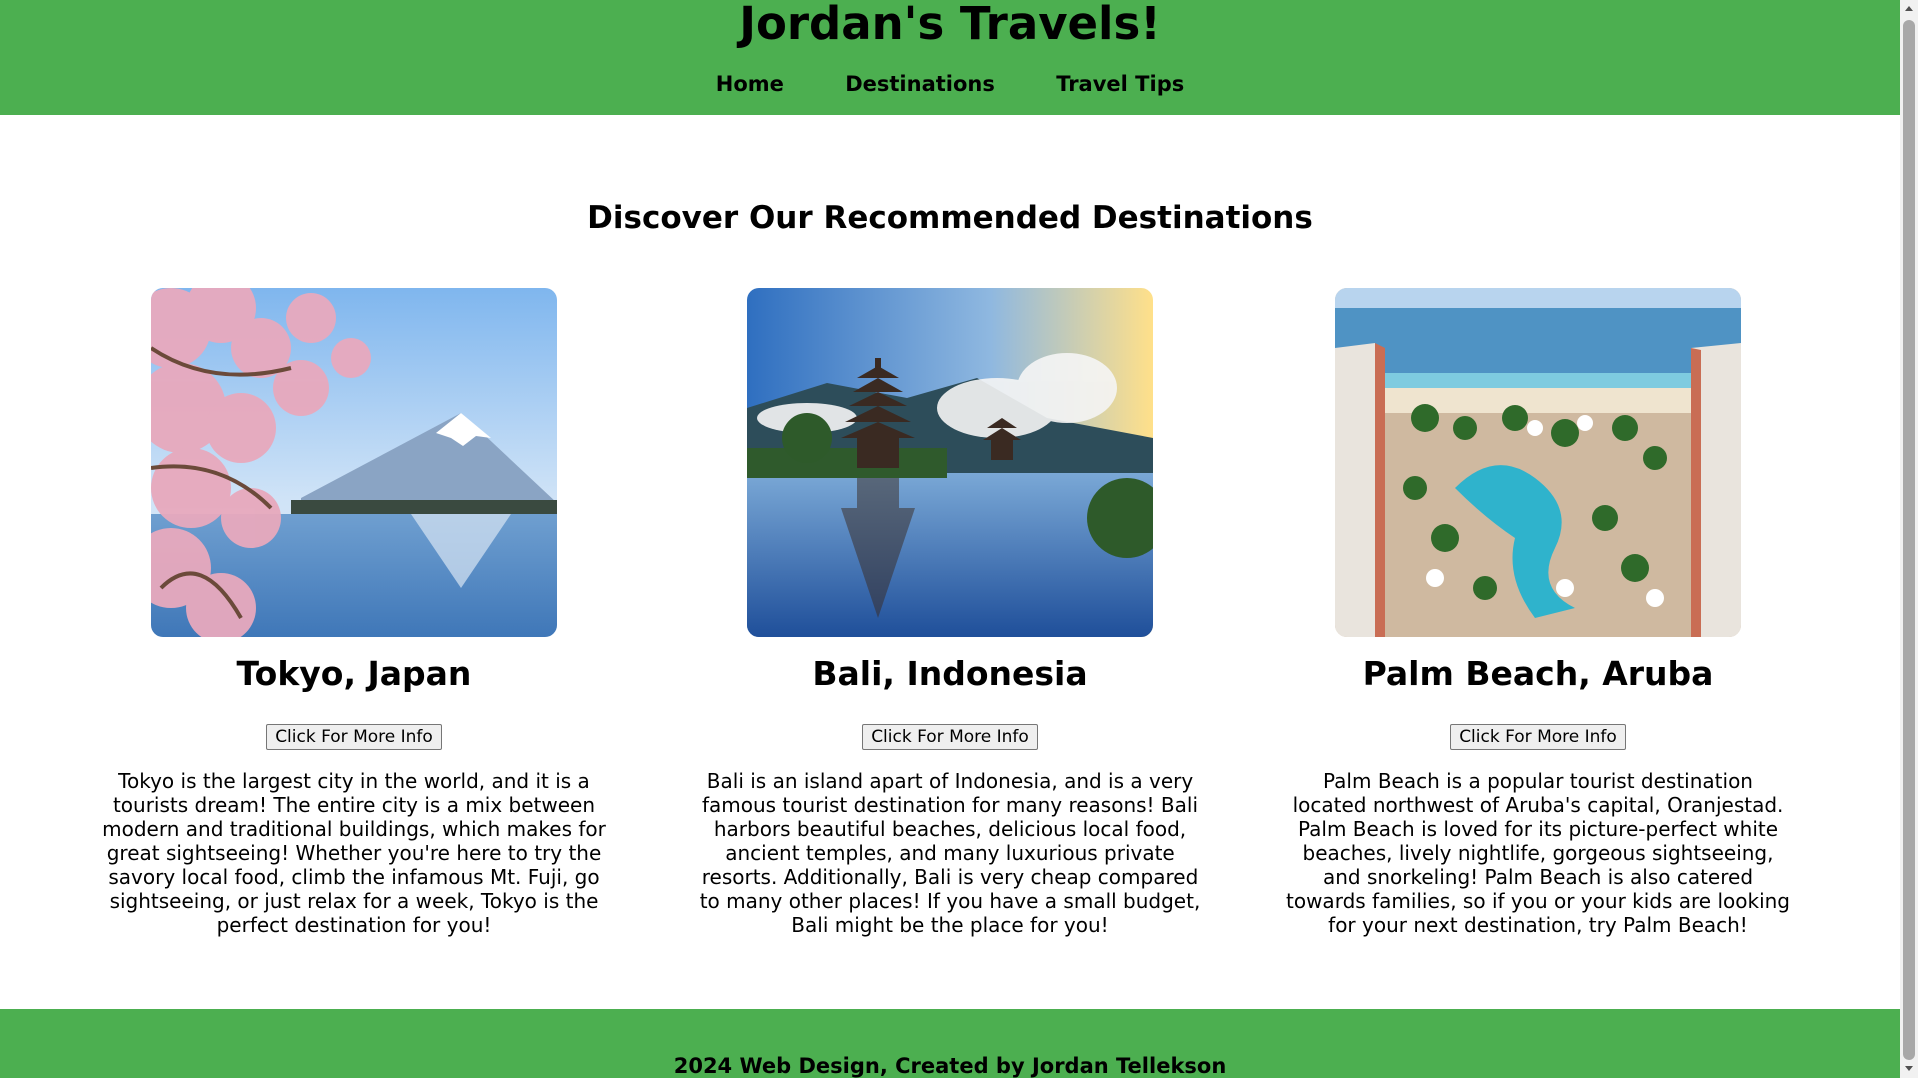 Image resolution: width=1918 pixels, height=1078 pixels. What do you see at coordinates (1909, 1069) in the screenshot?
I see `scroll-down-arrow-icon` at bounding box center [1909, 1069].